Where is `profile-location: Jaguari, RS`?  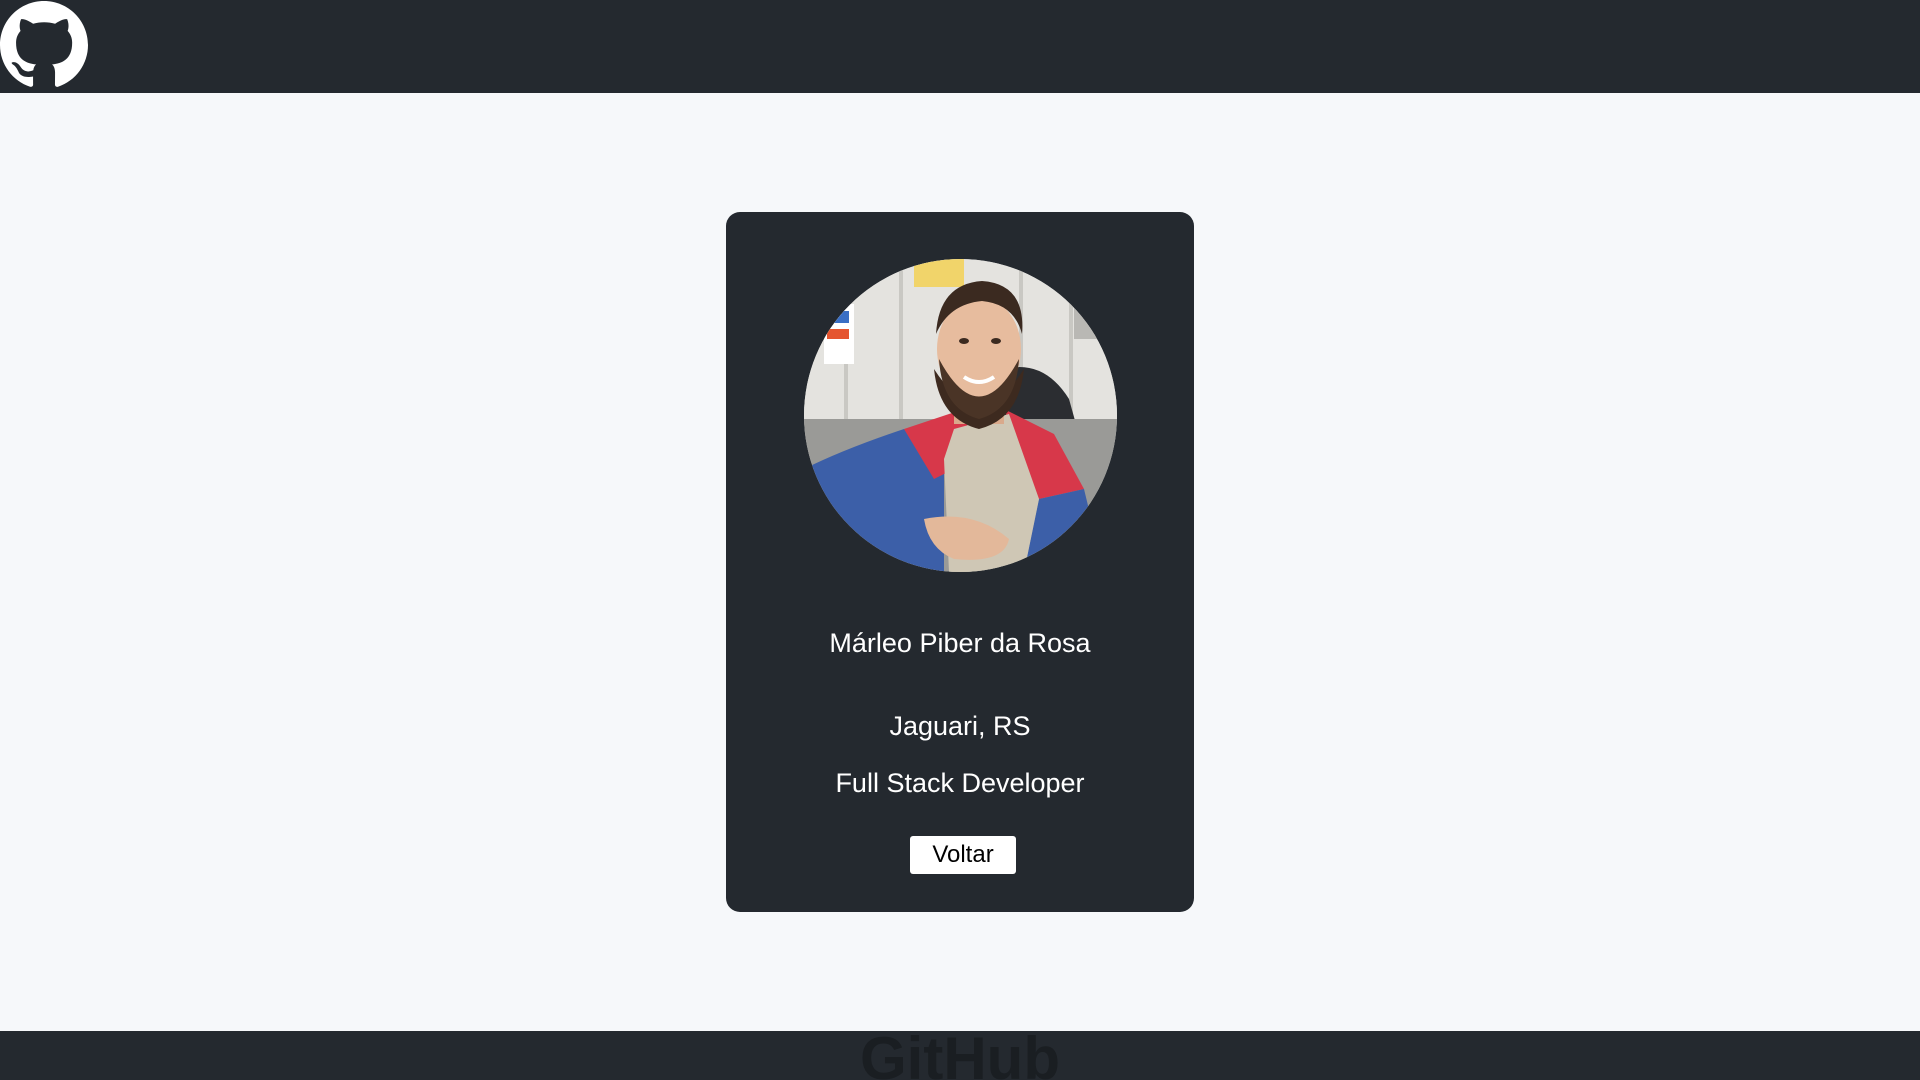
profile-location: Jaguari, RS is located at coordinates (960, 726).